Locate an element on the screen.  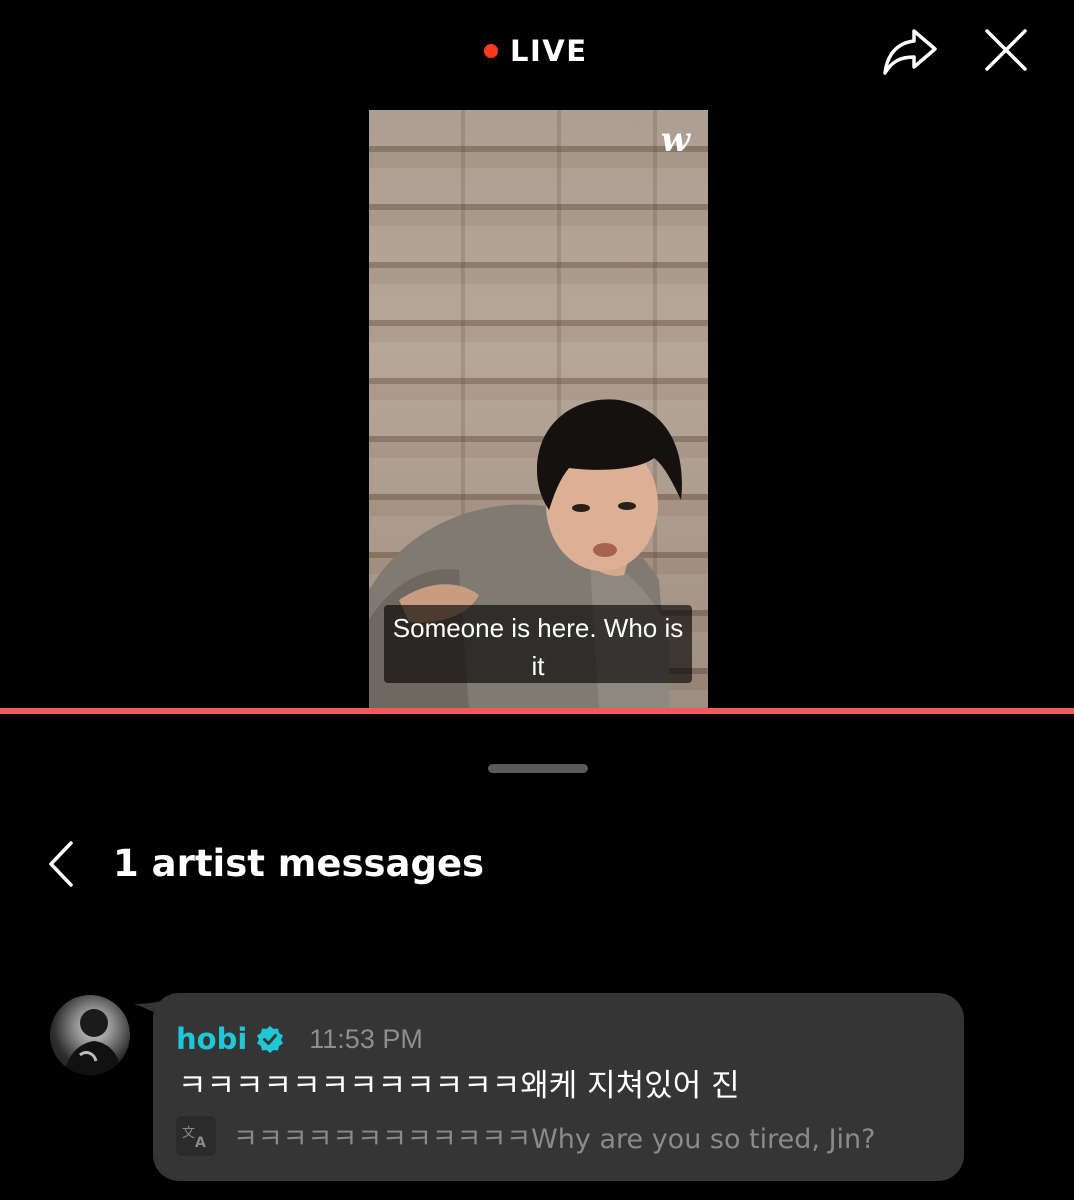
sheet-drag-handle is located at coordinates (538, 768).